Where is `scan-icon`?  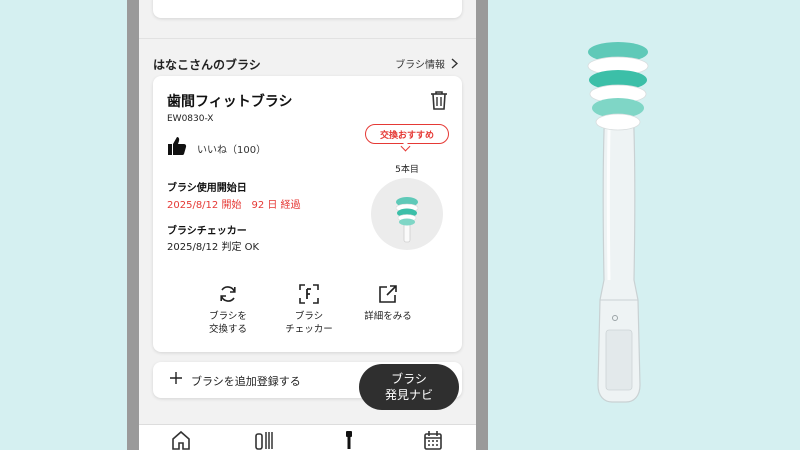
scan-icon is located at coordinates (309, 294).